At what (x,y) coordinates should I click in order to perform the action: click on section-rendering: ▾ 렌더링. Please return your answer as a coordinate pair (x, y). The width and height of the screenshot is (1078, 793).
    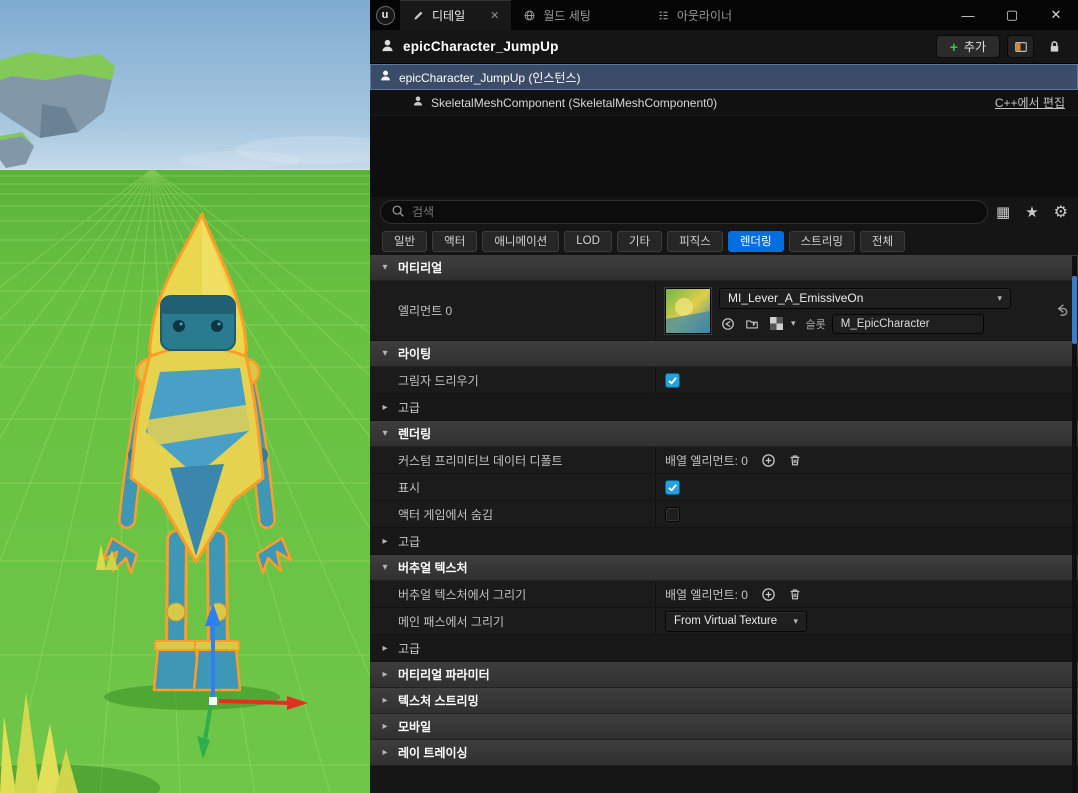
    Looking at the image, I should click on (724, 434).